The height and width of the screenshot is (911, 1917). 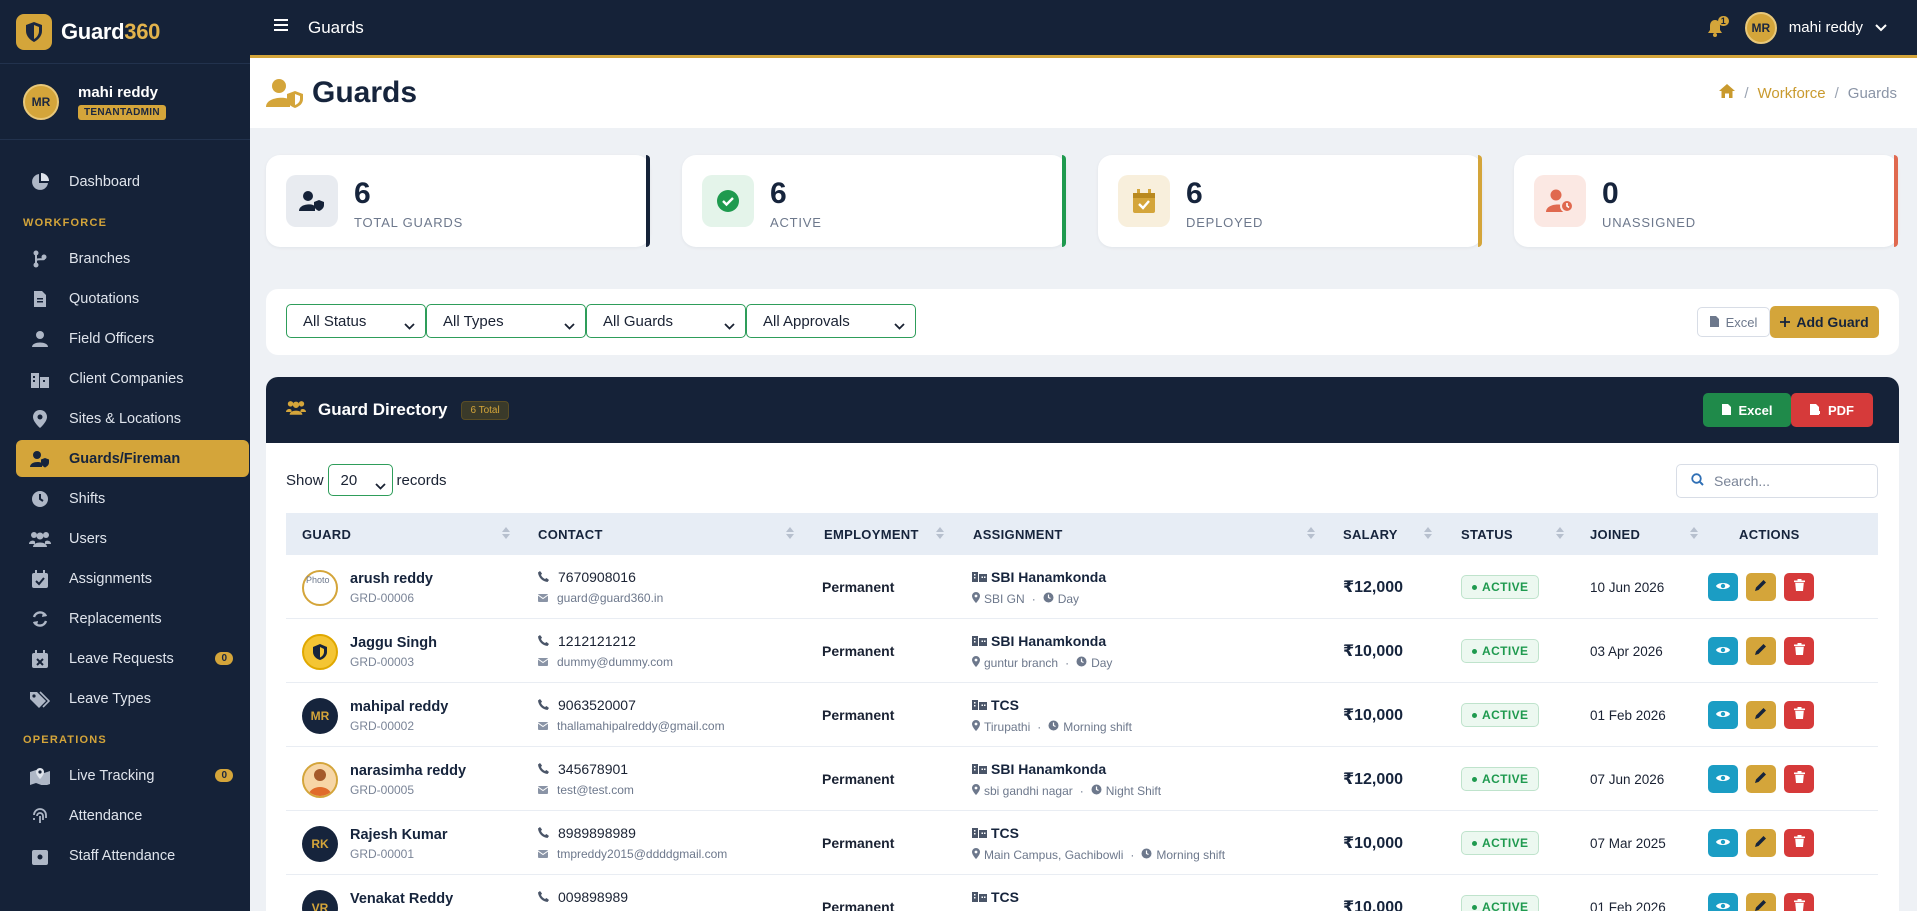 What do you see at coordinates (132, 258) in the screenshot?
I see `sidebar-item-branches: Branches` at bounding box center [132, 258].